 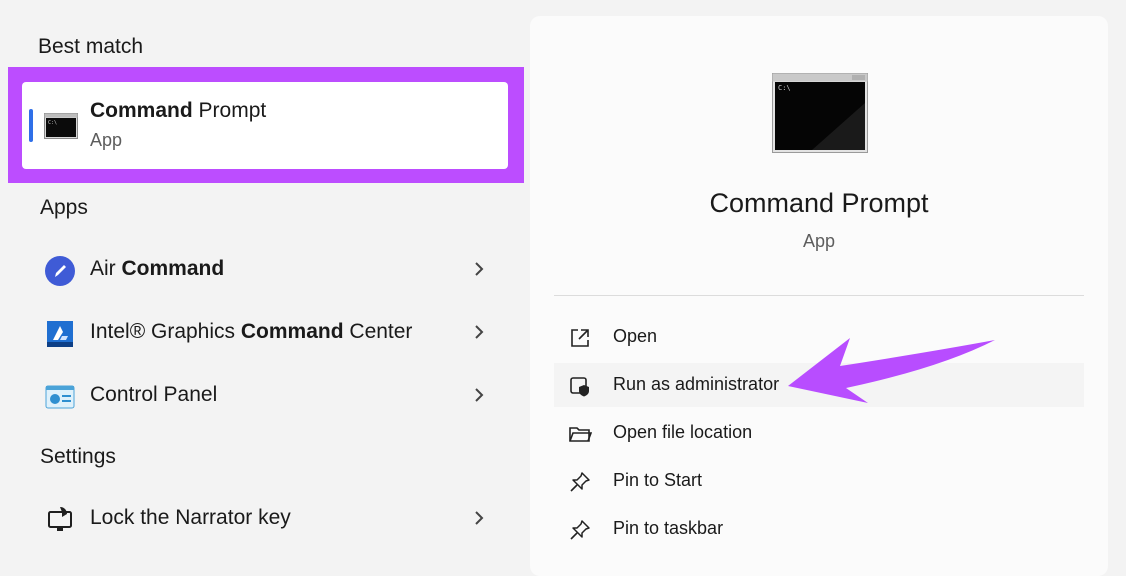 What do you see at coordinates (658, 480) in the screenshot?
I see `action-label: Pin to Start` at bounding box center [658, 480].